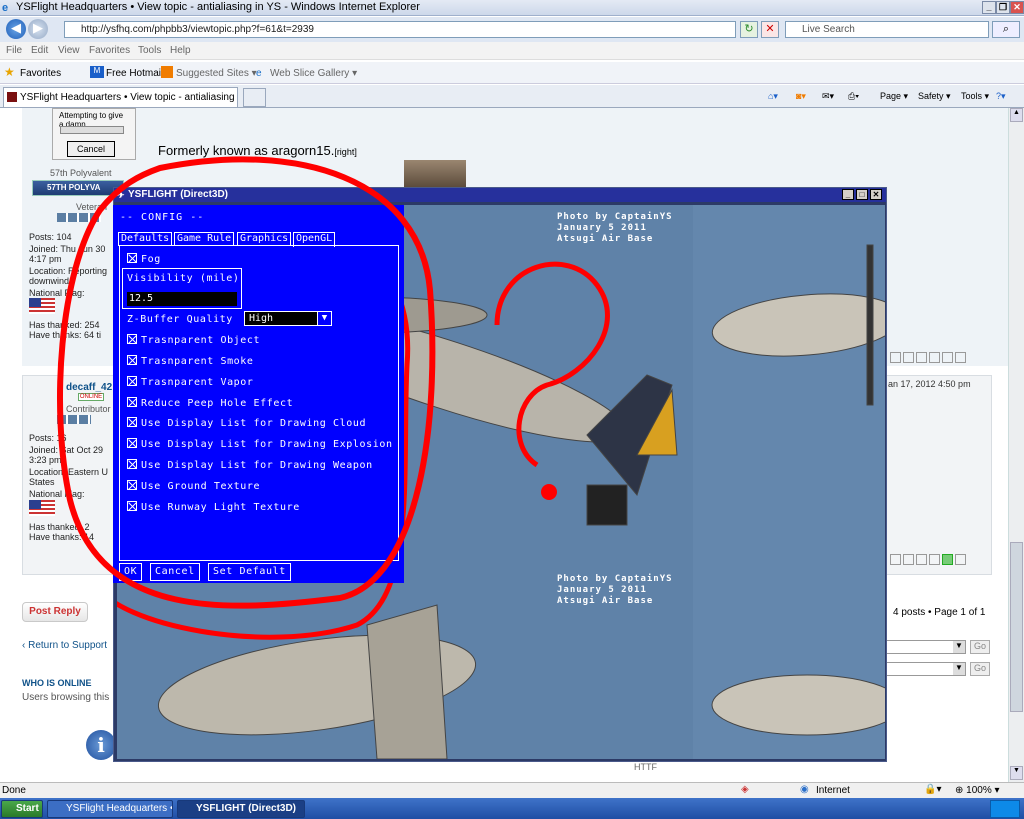 The width and height of the screenshot is (1024, 819). Describe the element at coordinates (97, 72) in the screenshot. I see `hotmail-icon: M` at that location.